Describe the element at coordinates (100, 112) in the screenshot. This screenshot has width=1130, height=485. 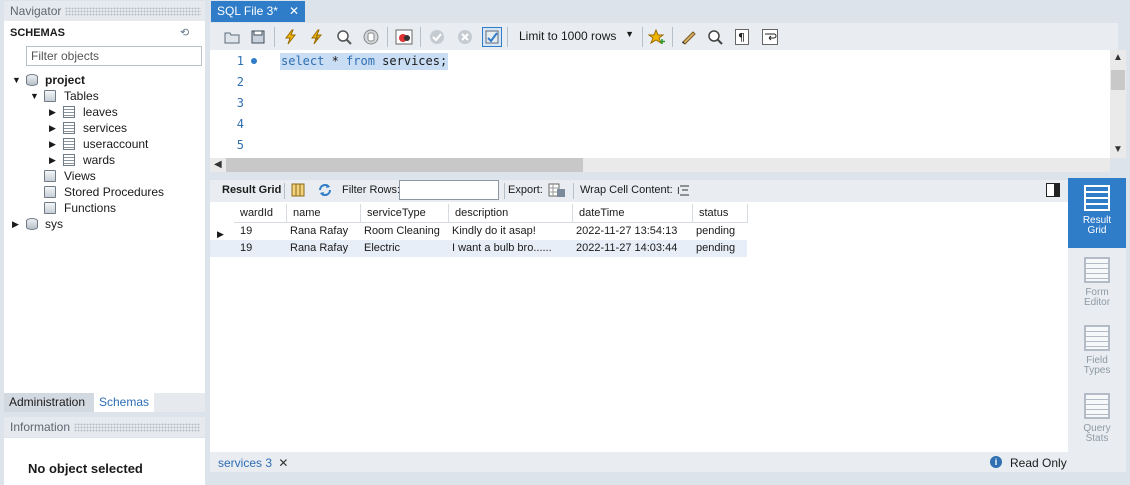
I see `tree-label-leaves: leaves` at that location.